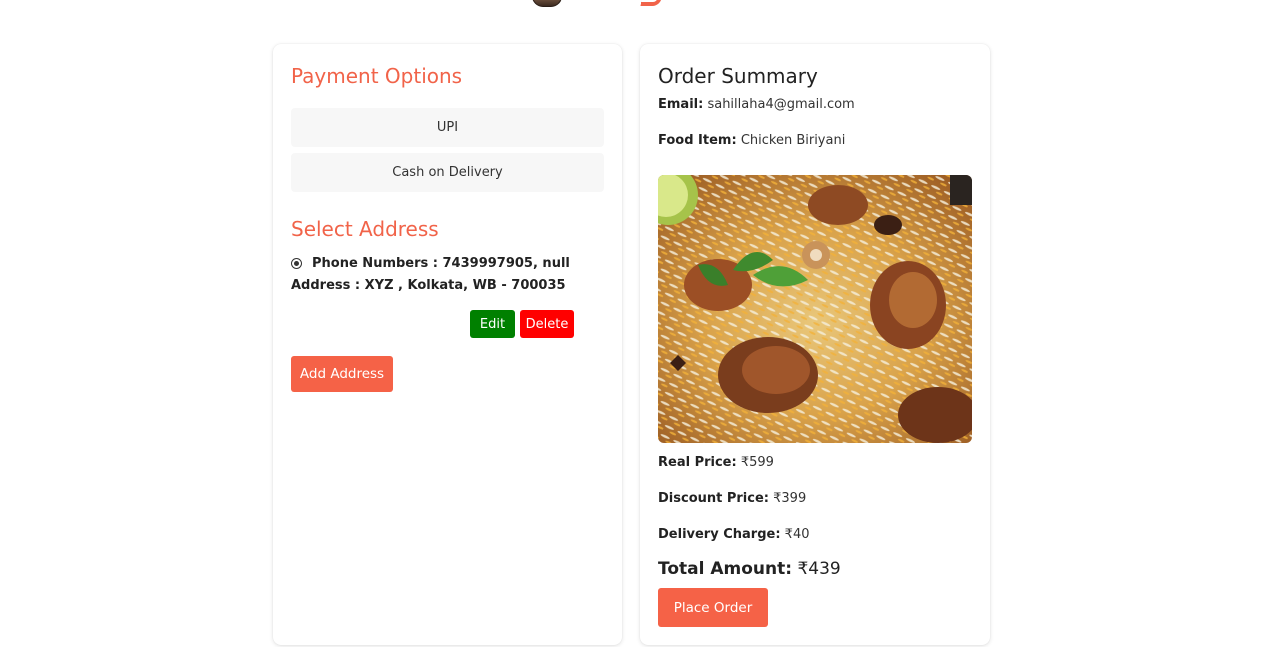 The height and width of the screenshot is (647, 1280). Describe the element at coordinates (447, 127) in the screenshot. I see `payment-option-upi: UPI` at that location.